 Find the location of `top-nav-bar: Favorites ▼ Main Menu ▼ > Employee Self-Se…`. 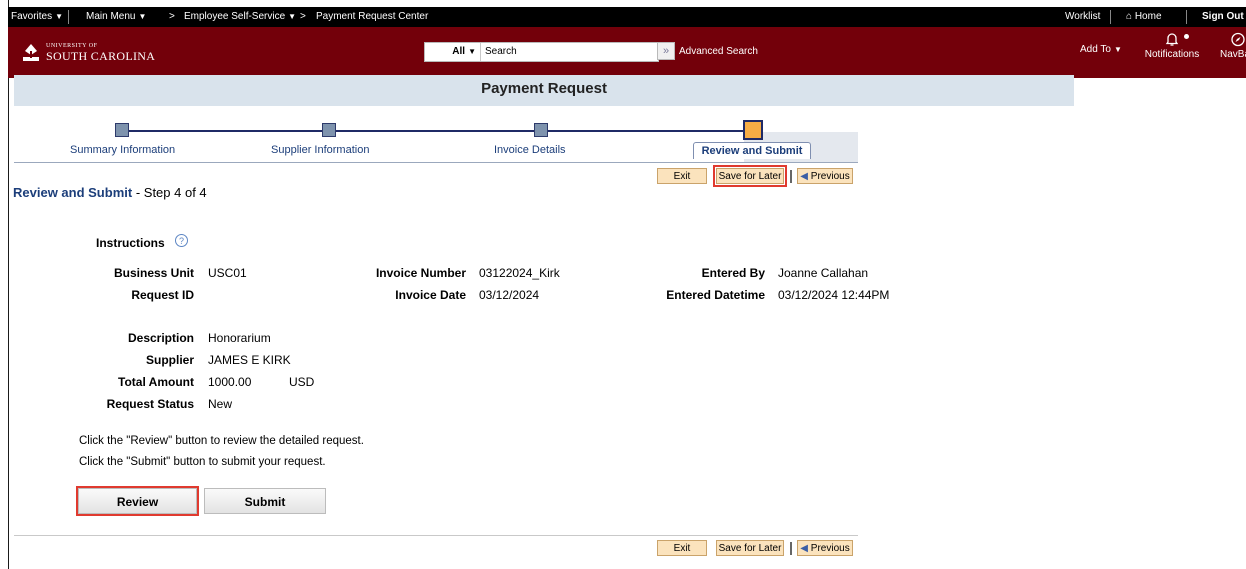

top-nav-bar: Favorites ▼ Main Menu ▼ > Employee Self-Se… is located at coordinates (627, 17).